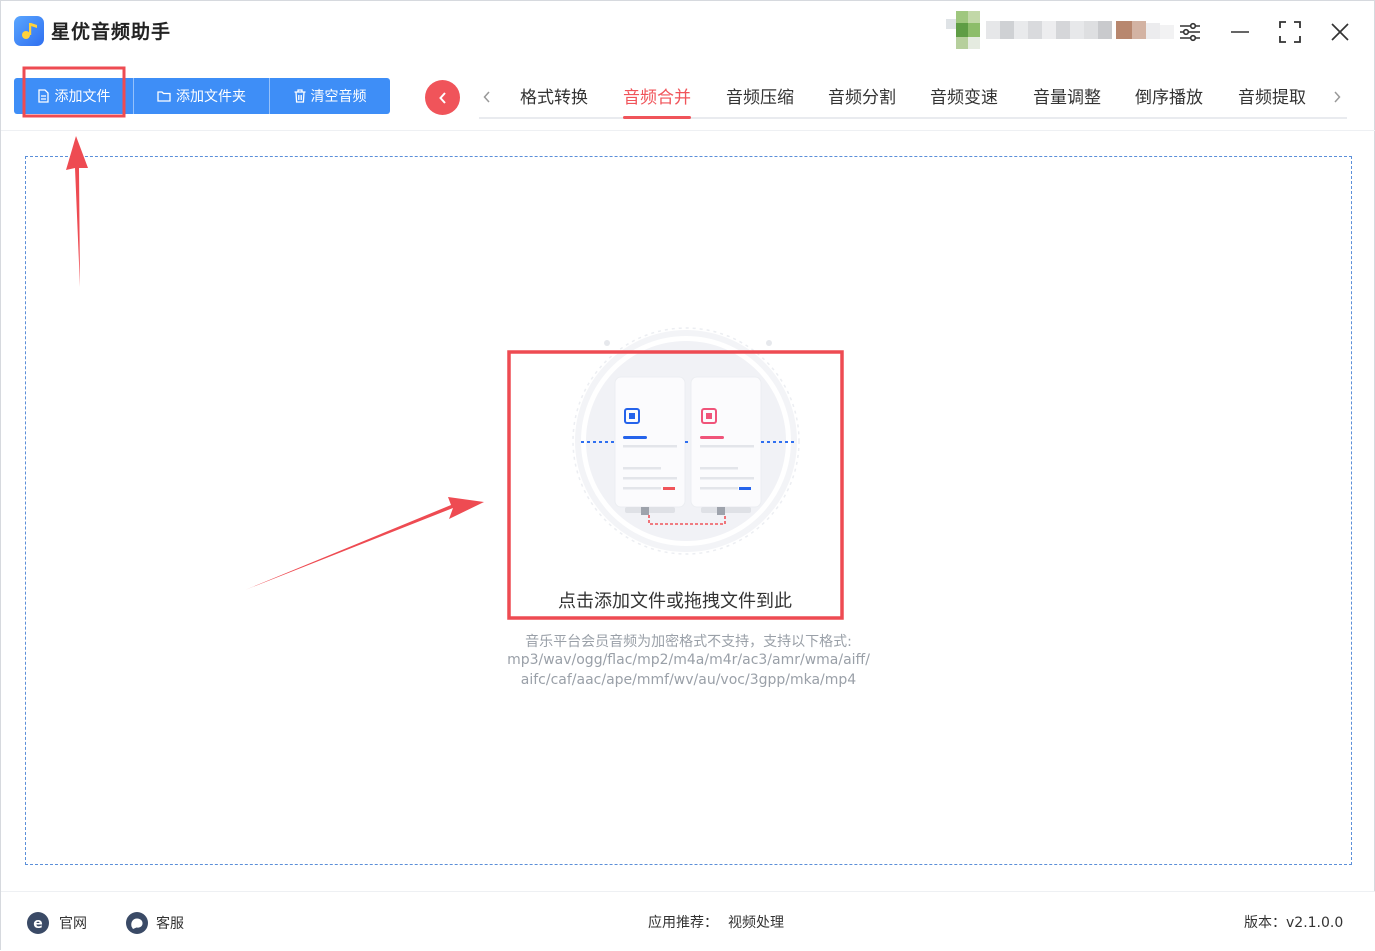  What do you see at coordinates (862, 101) in the screenshot?
I see `tab-audio-split: 音频分割` at bounding box center [862, 101].